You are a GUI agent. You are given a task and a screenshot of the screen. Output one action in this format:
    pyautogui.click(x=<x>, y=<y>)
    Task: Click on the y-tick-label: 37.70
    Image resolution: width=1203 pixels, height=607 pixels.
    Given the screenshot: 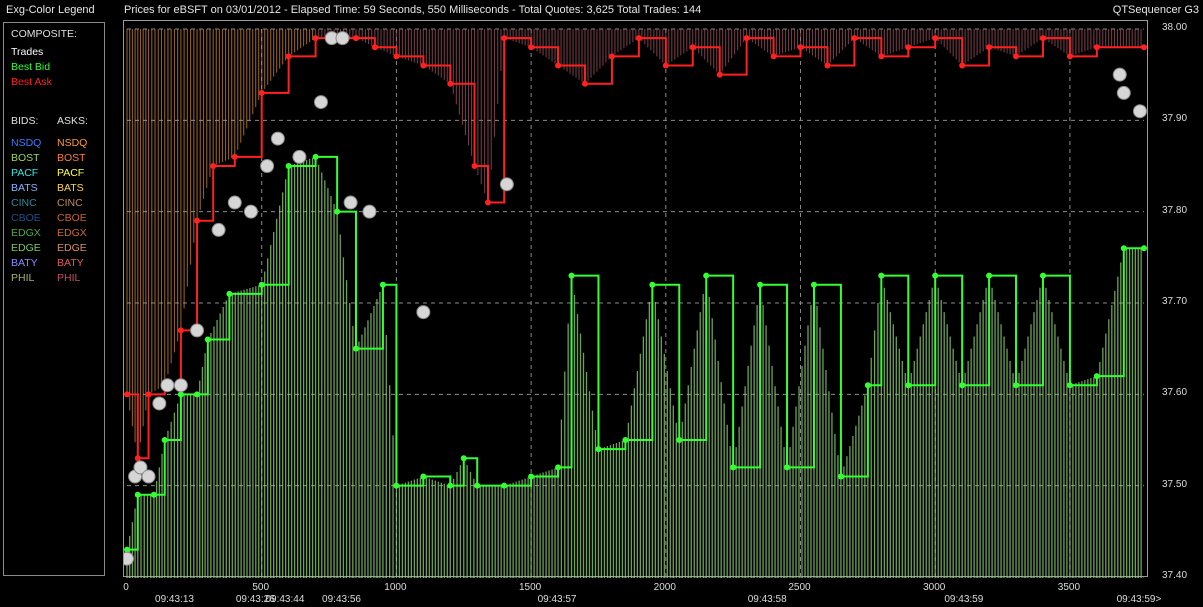 What is the action you would take?
    pyautogui.click(x=1175, y=301)
    